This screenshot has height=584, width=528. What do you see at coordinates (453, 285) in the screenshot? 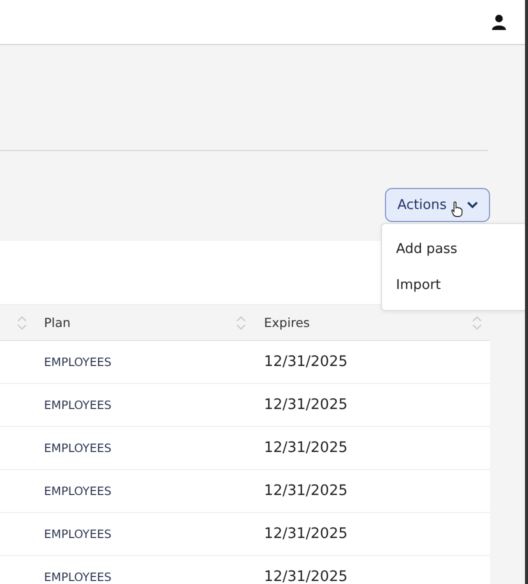
I see `menu-item: Import` at bounding box center [453, 285].